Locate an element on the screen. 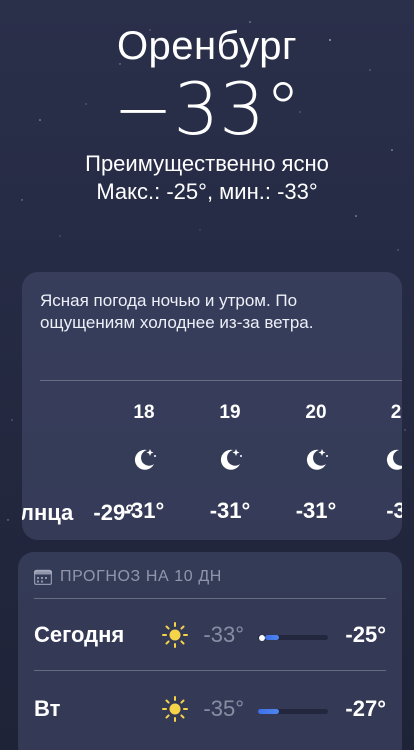 This screenshot has height=750, width=414. hour-column: 19 -31° is located at coordinates (230, 463).